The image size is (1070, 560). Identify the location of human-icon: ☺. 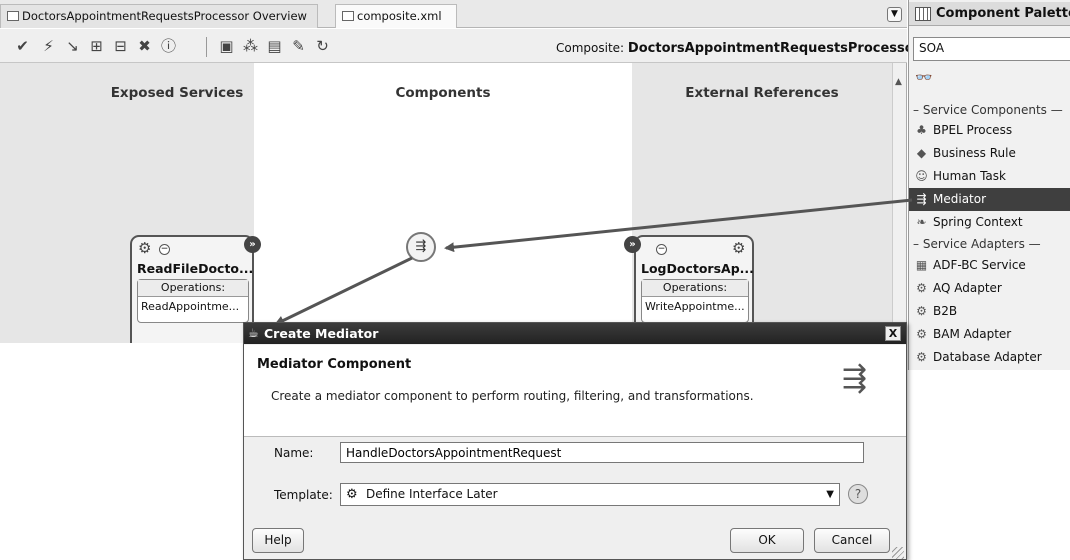
(921, 176).